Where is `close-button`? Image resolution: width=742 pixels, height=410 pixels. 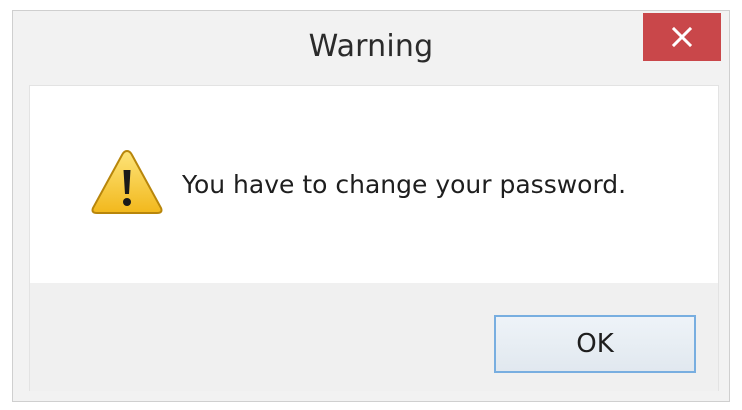
close-button is located at coordinates (682, 37).